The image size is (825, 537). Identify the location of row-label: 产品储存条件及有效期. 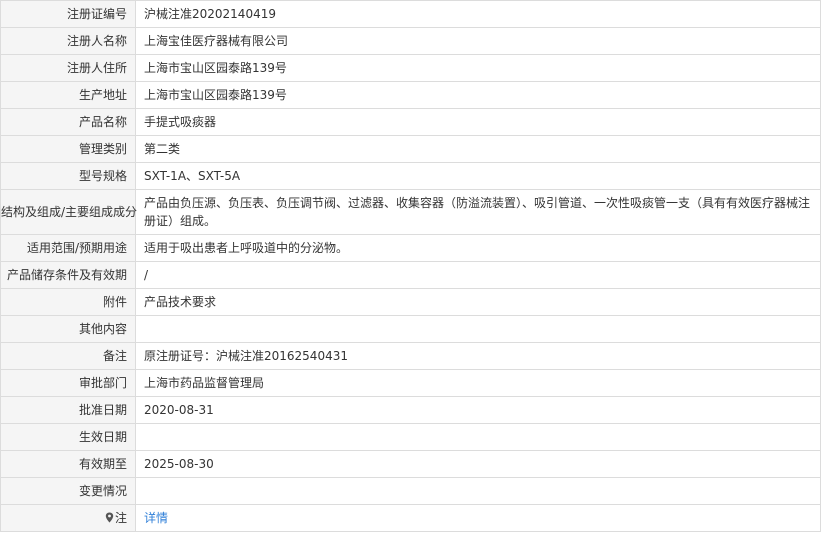
(68, 275).